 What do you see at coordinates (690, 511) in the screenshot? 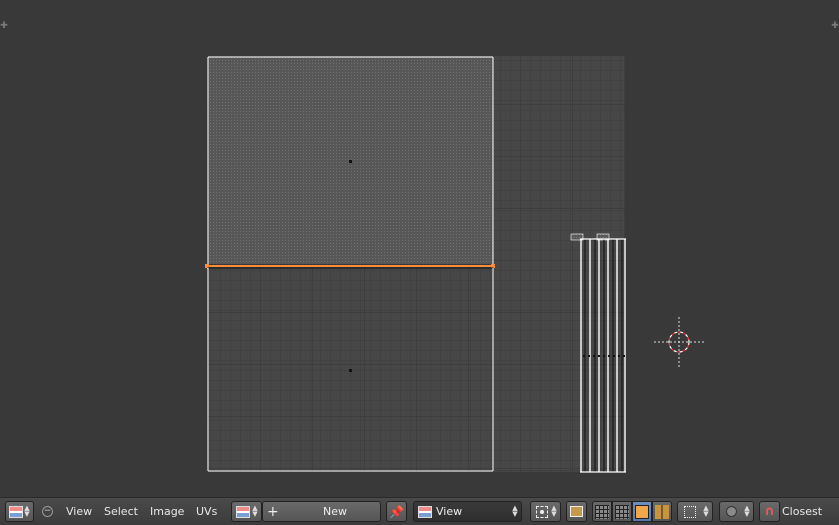
I see `sticky-selection-icon` at bounding box center [690, 511].